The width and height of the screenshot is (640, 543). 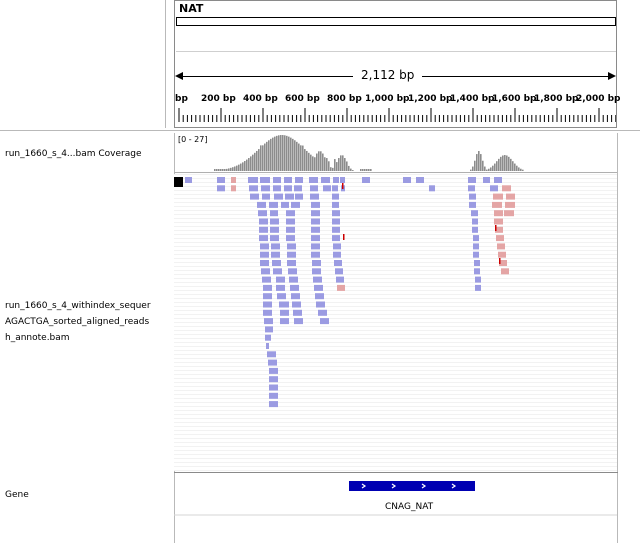 I want to click on span-length-label: 2,112 bp, so click(x=388, y=75).